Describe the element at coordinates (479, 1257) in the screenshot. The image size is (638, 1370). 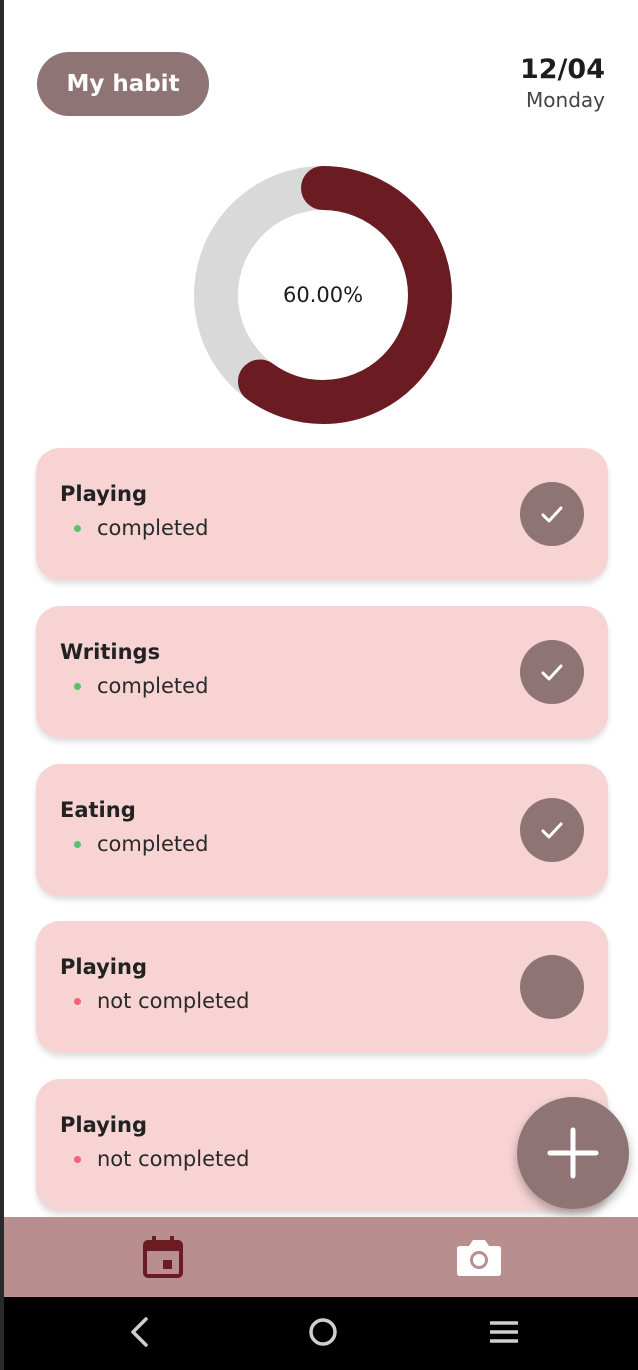
I see `camera-icon` at that location.